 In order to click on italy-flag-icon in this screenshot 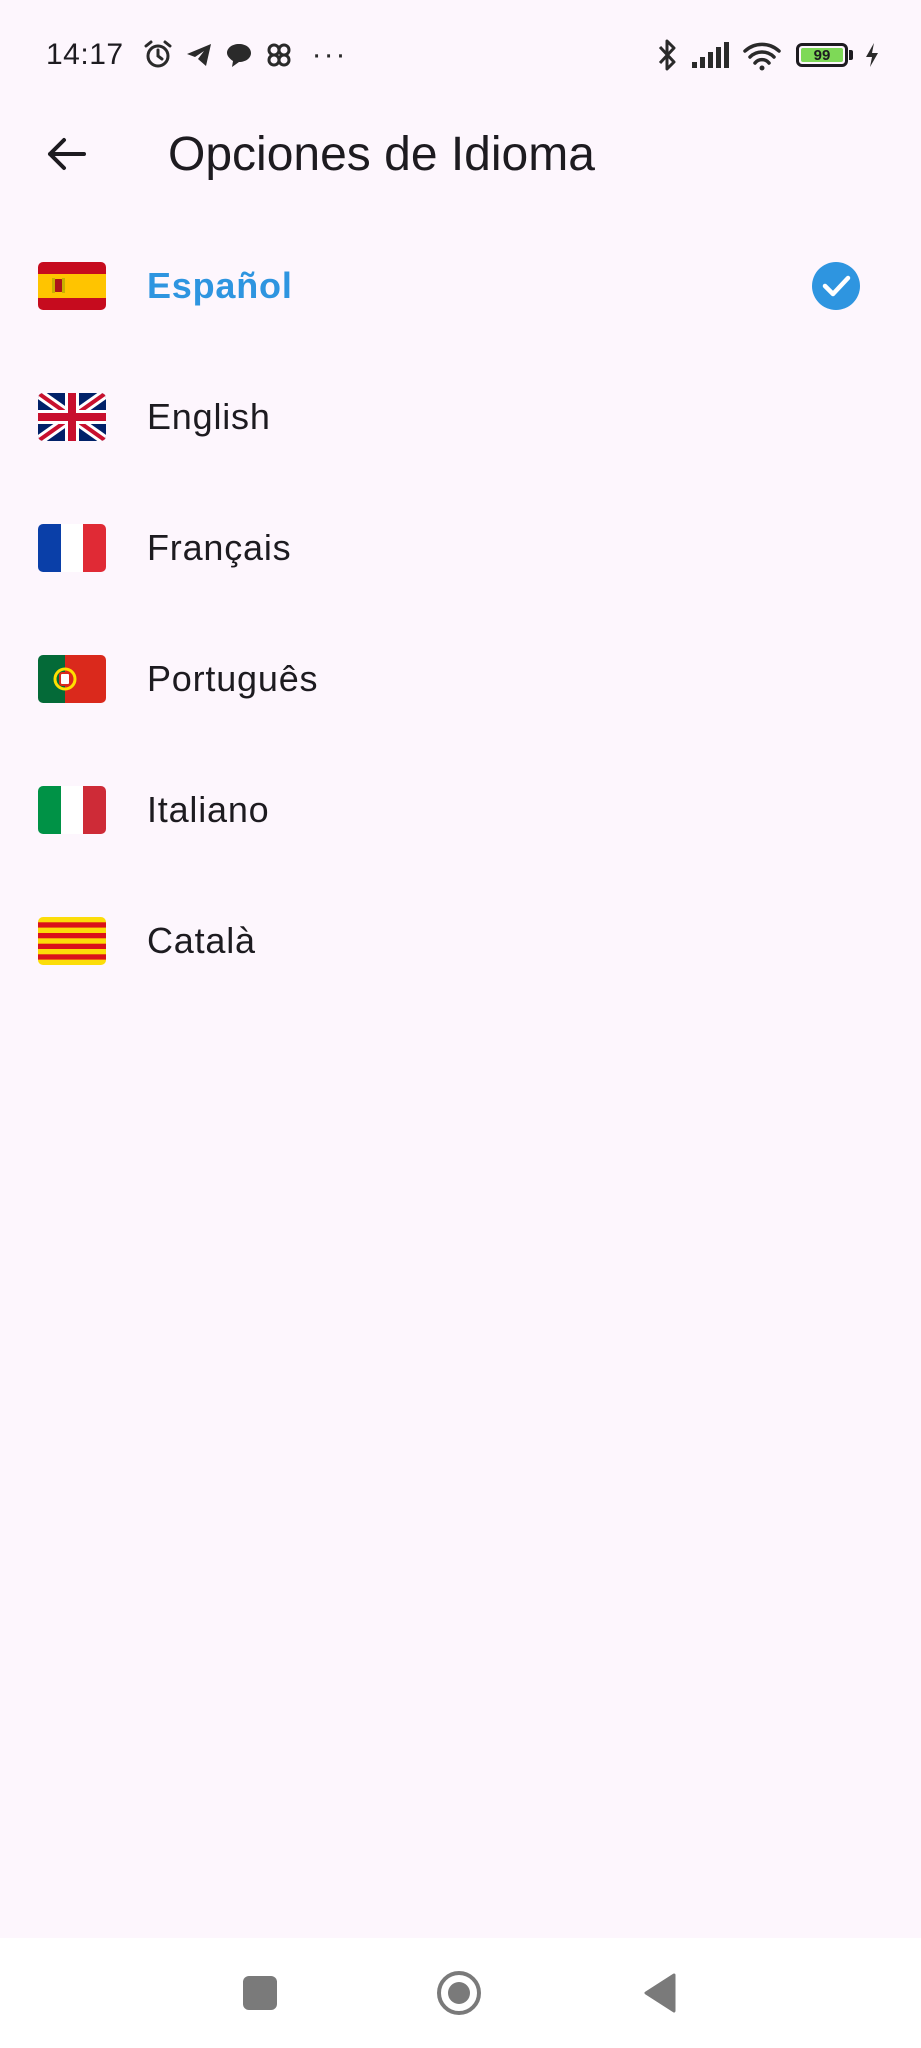, I will do `click(72, 809)`.